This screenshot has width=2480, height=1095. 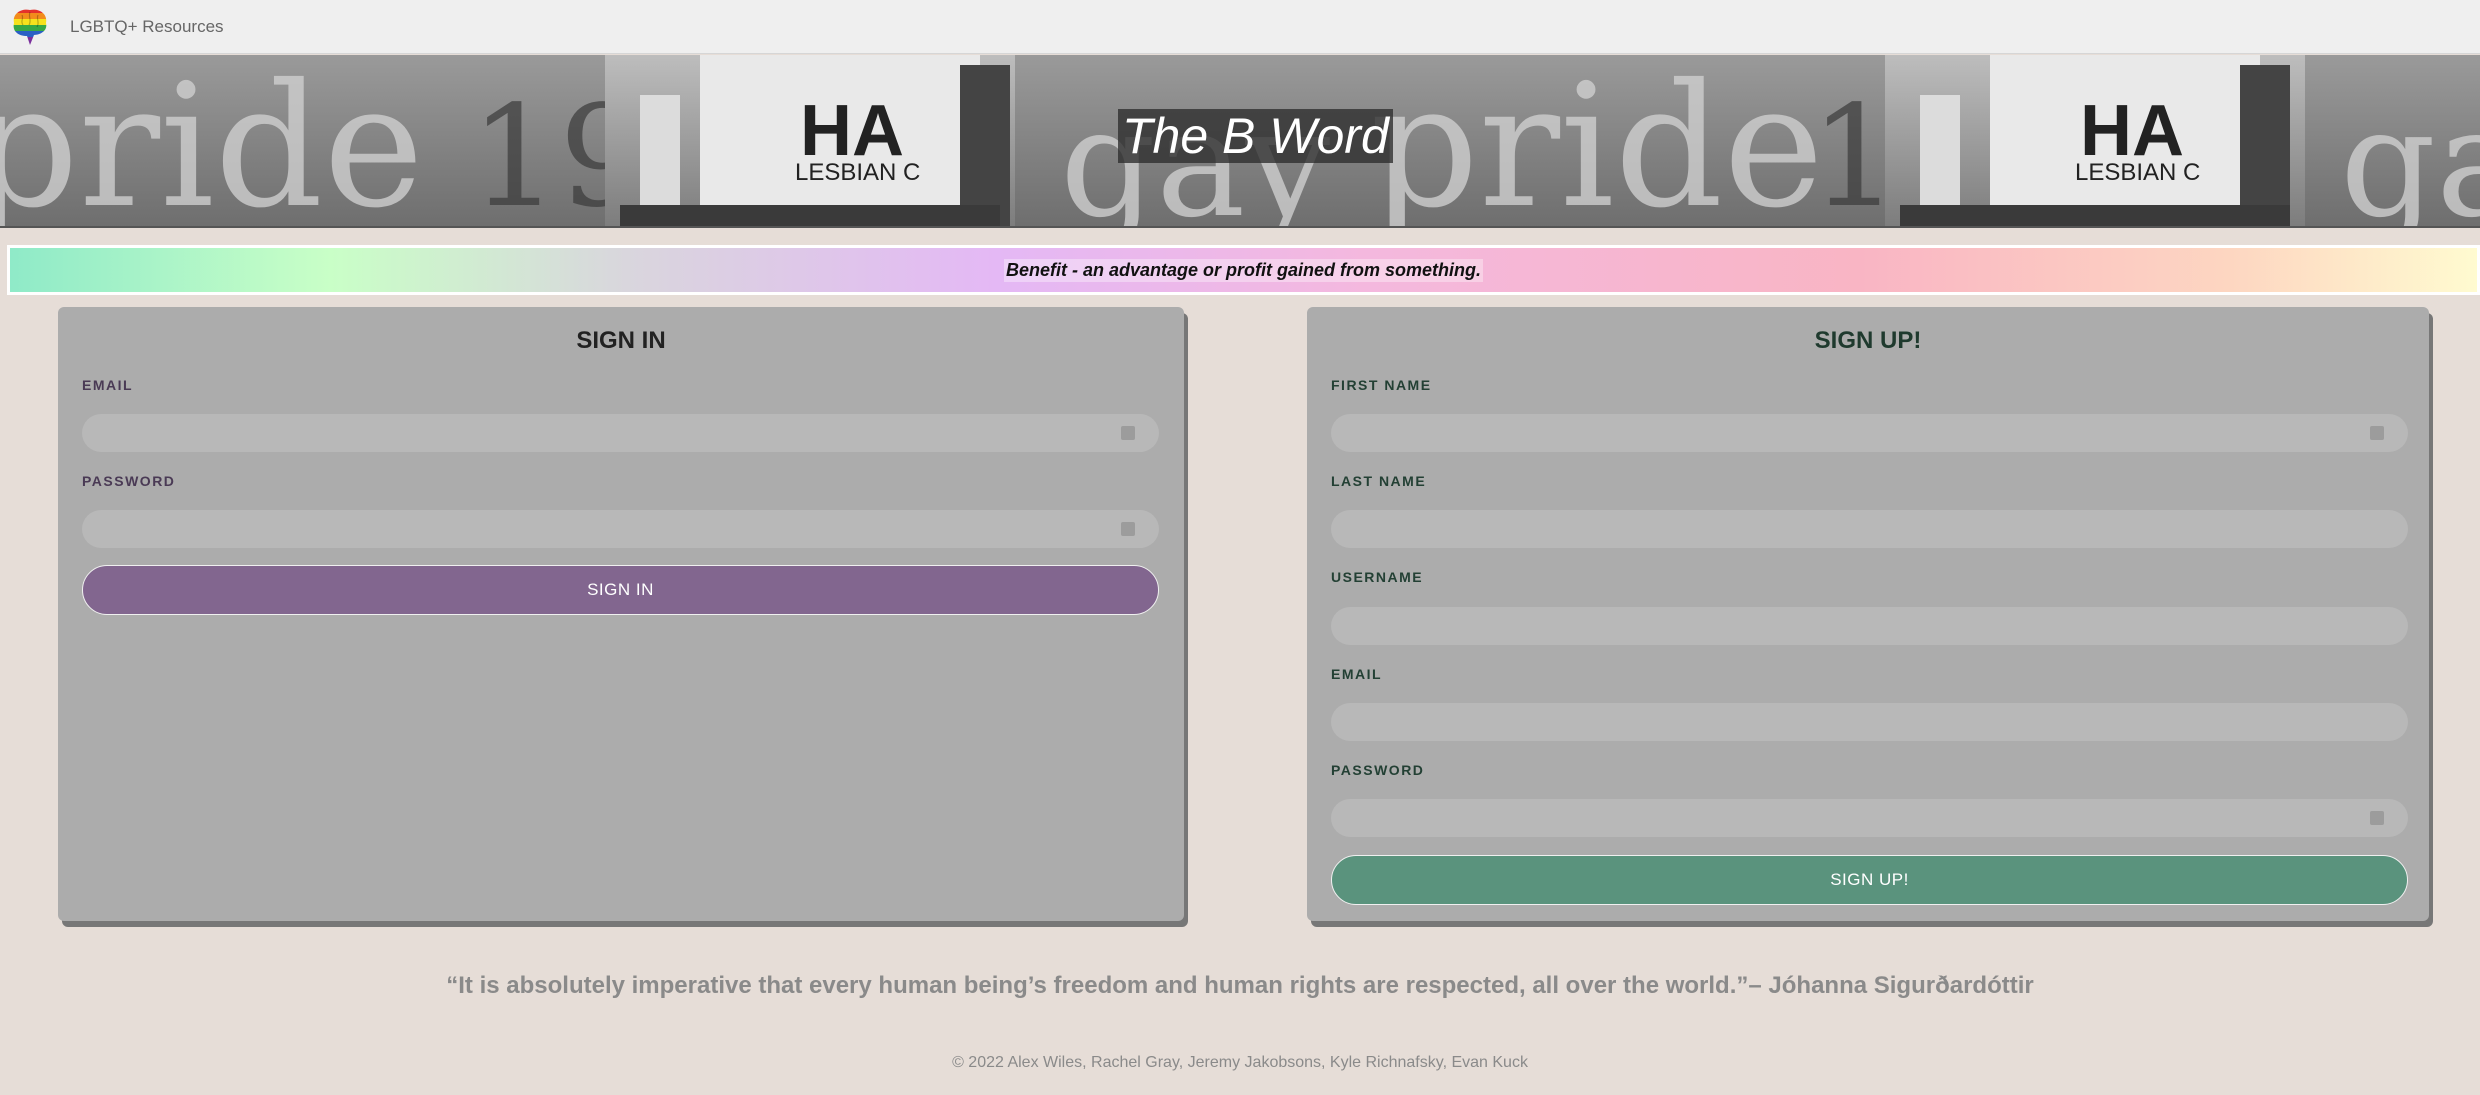 I want to click on svg-text: ga, so click(x=2410, y=152).